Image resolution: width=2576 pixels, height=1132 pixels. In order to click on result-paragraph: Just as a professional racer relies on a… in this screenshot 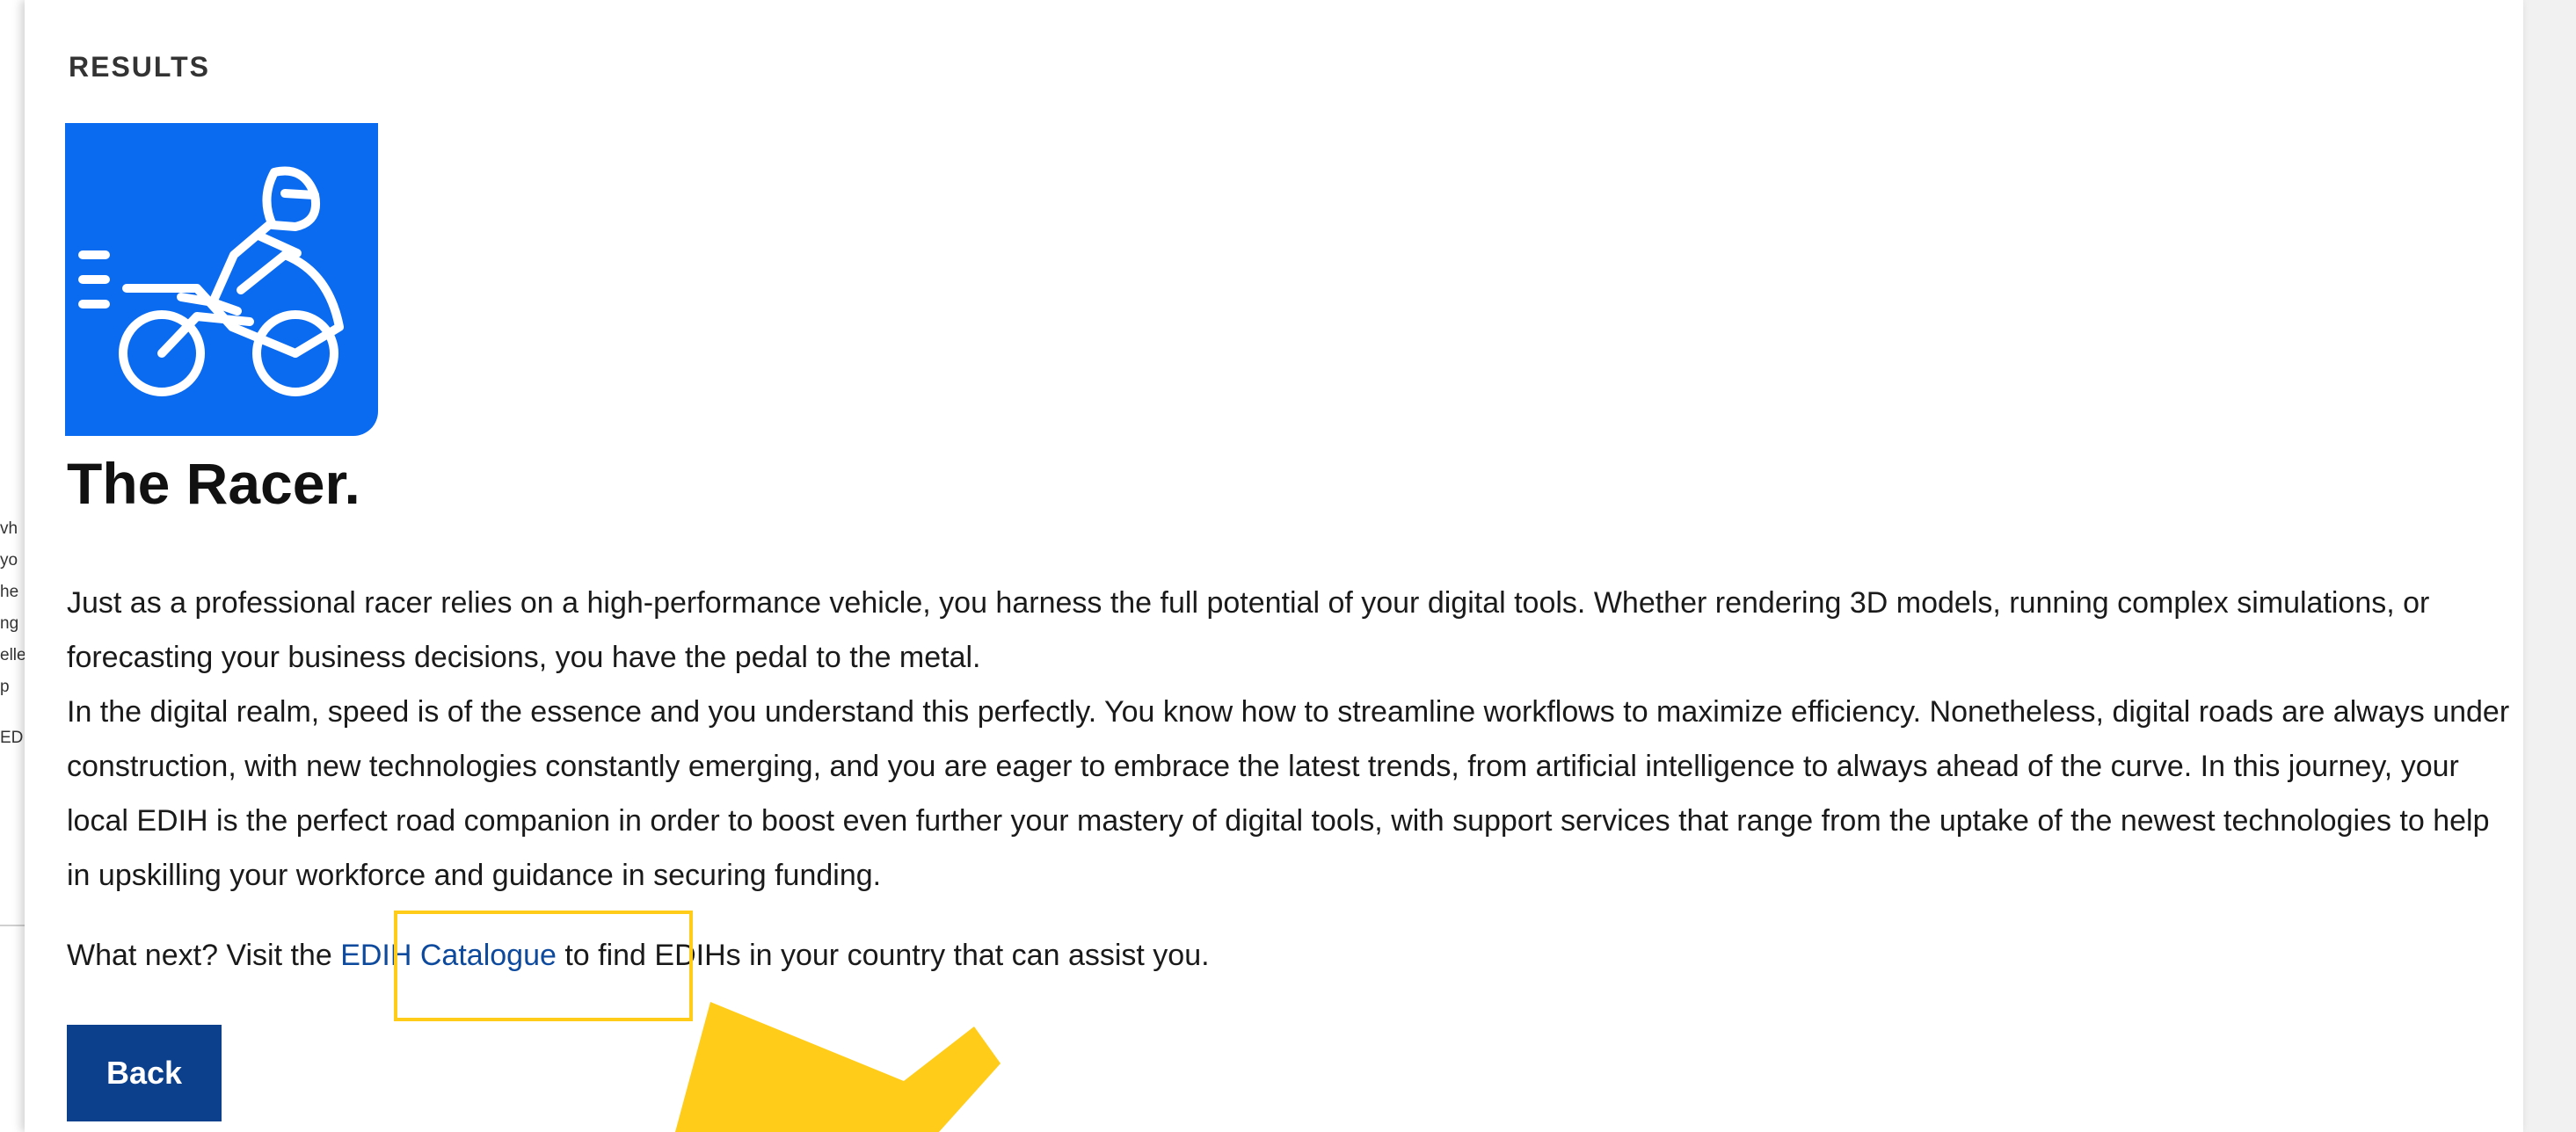, I will do `click(1248, 630)`.